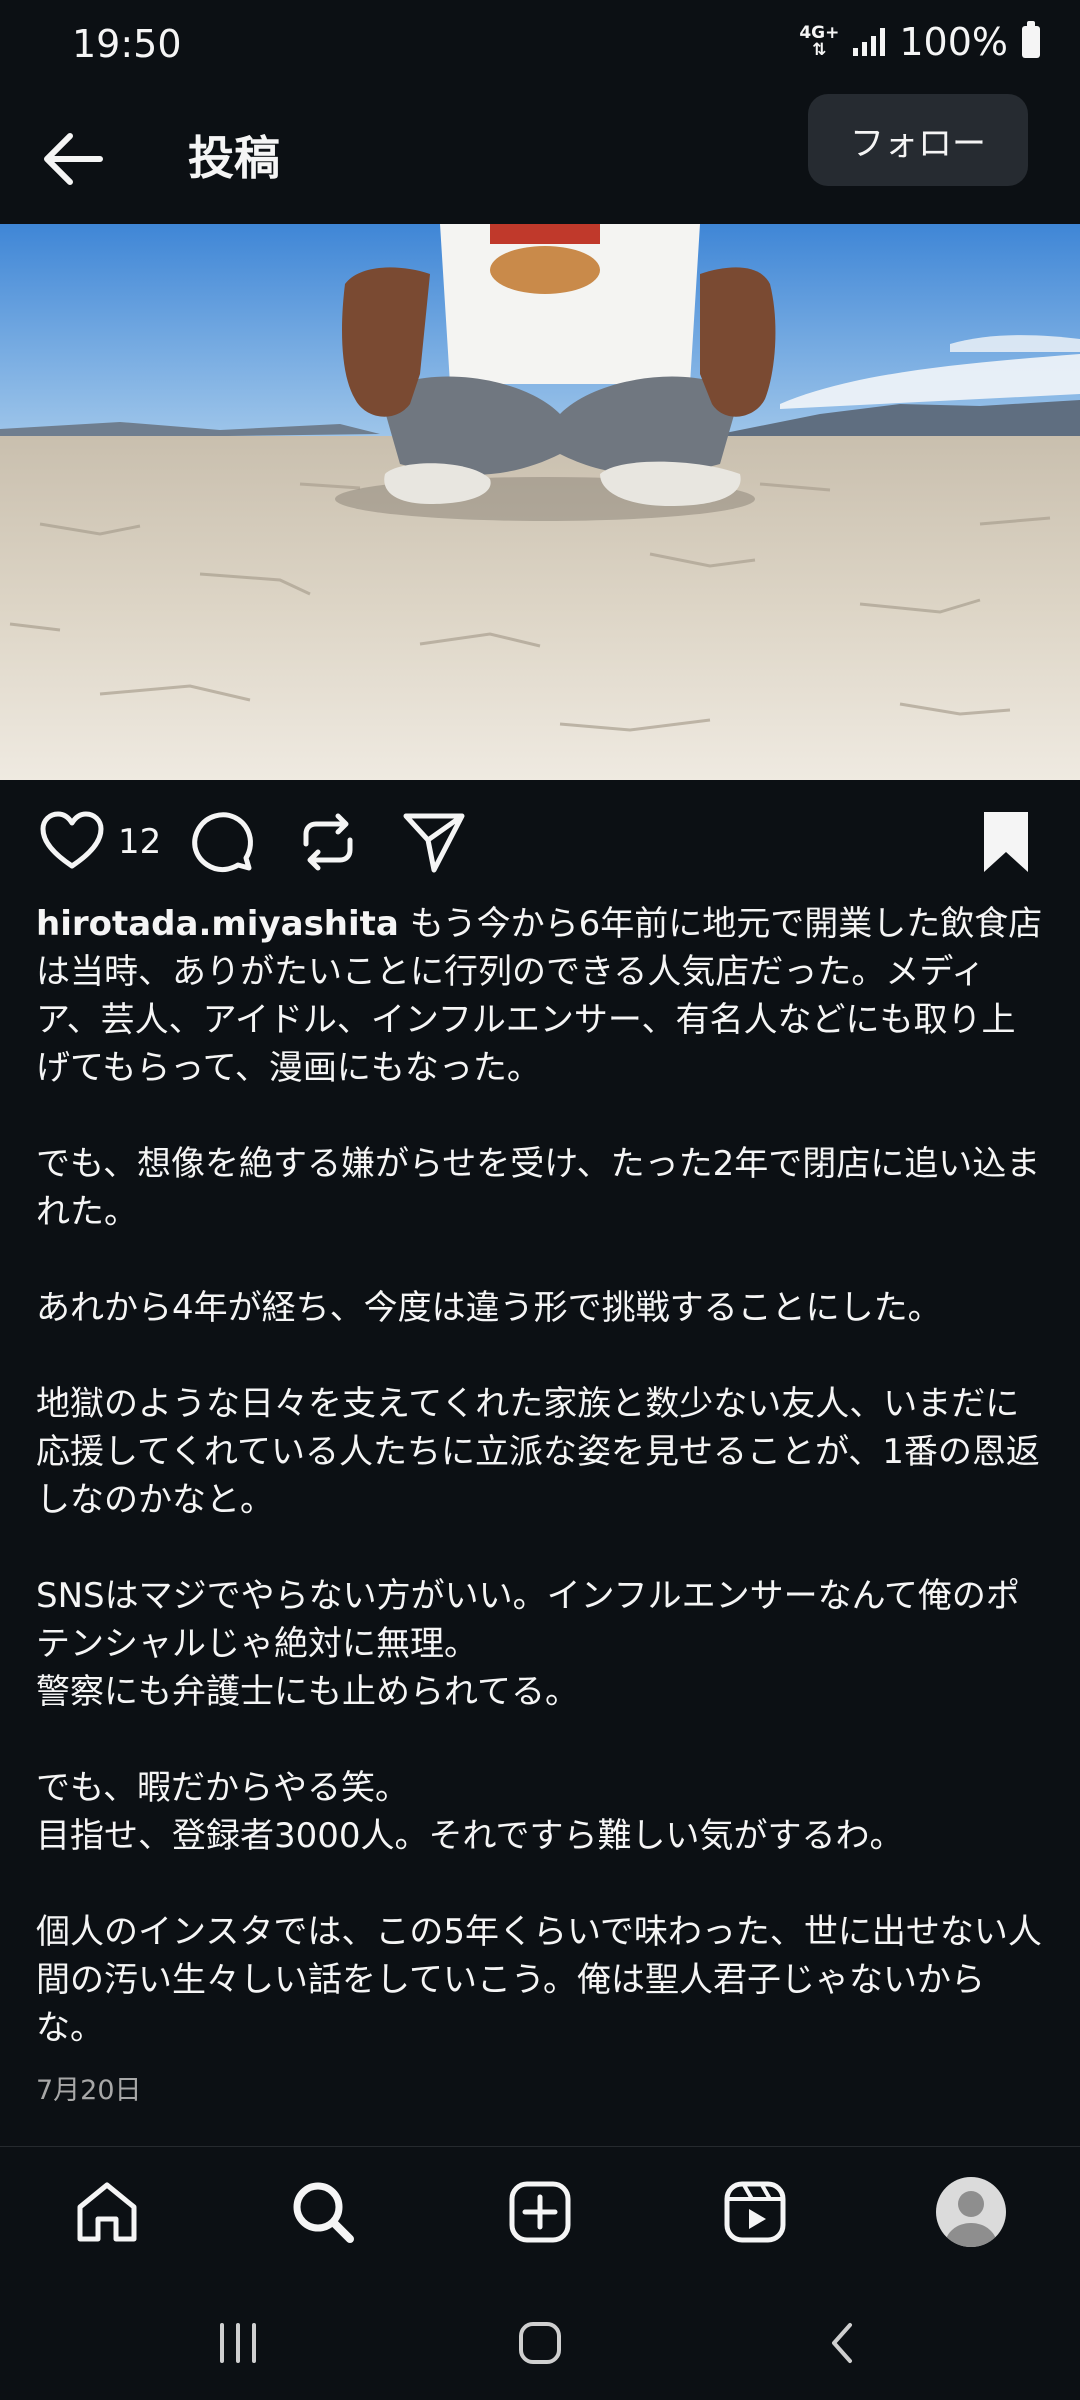 The width and height of the screenshot is (1080, 2400). Describe the element at coordinates (434, 844) in the screenshot. I see `send-icon` at that location.